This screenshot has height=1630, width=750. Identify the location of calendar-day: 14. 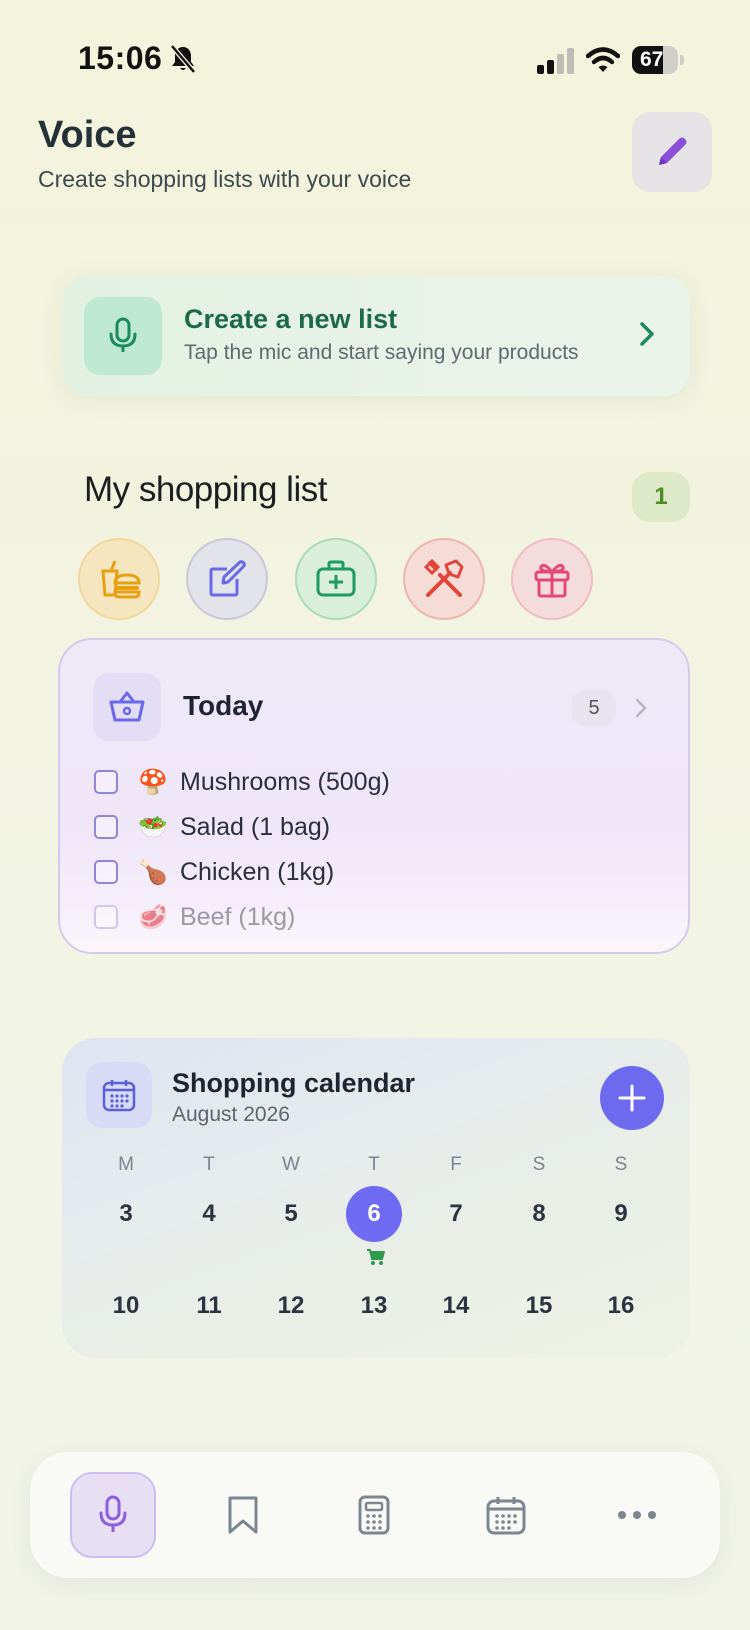
(456, 1306).